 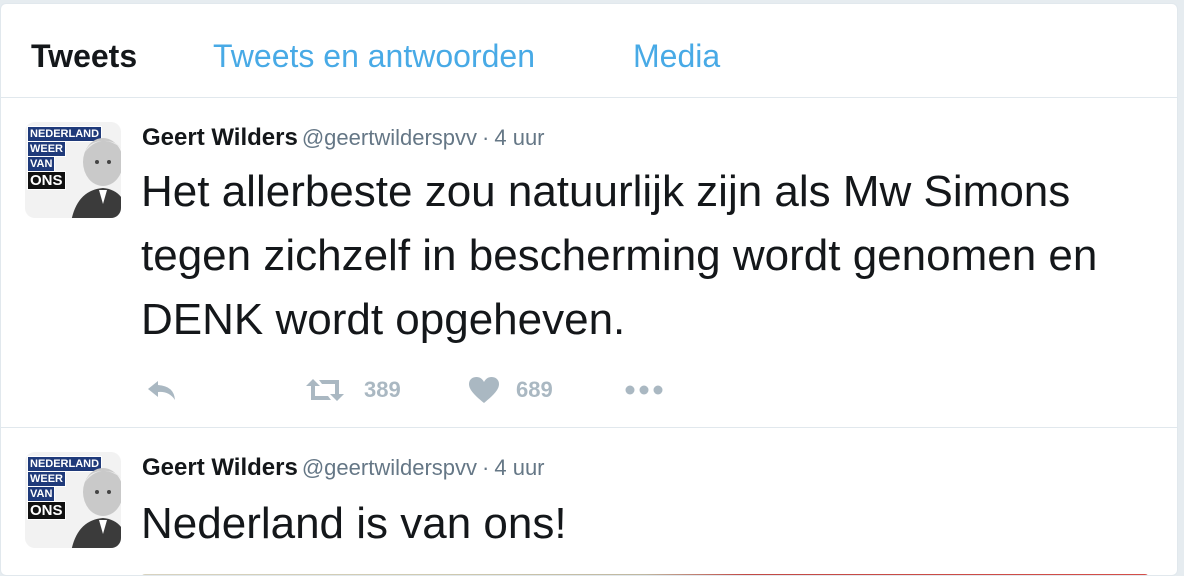 What do you see at coordinates (352, 390) in the screenshot?
I see `retweet-button: 389` at bounding box center [352, 390].